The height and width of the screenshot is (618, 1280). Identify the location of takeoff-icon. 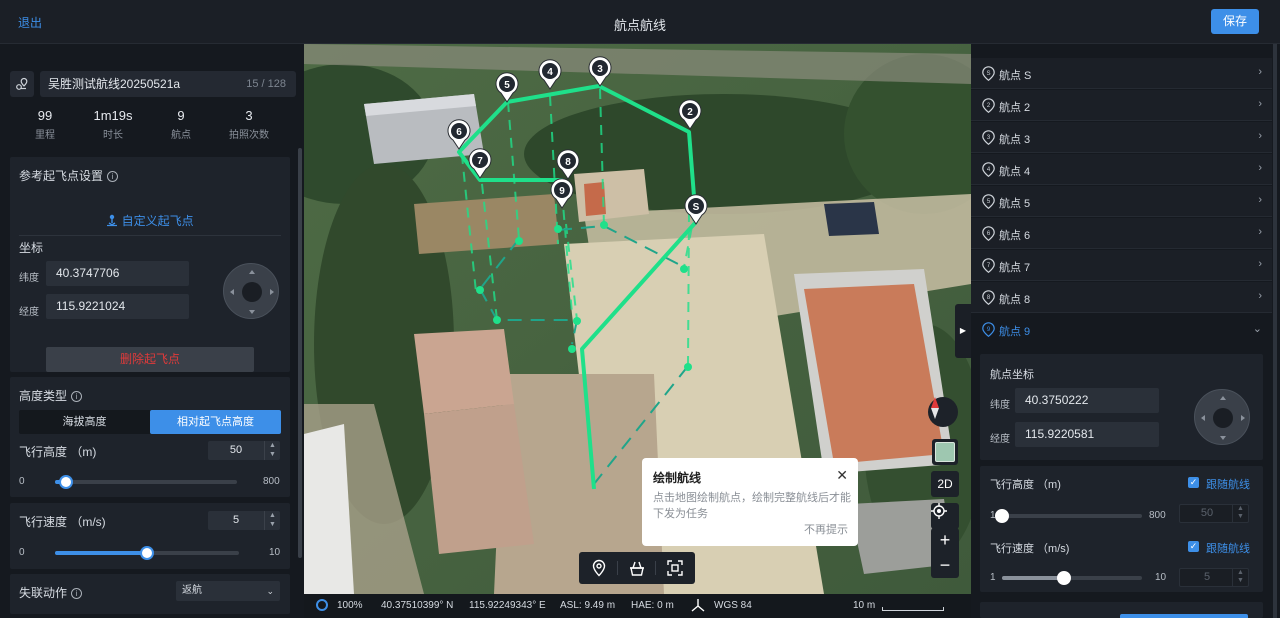
(112, 220).